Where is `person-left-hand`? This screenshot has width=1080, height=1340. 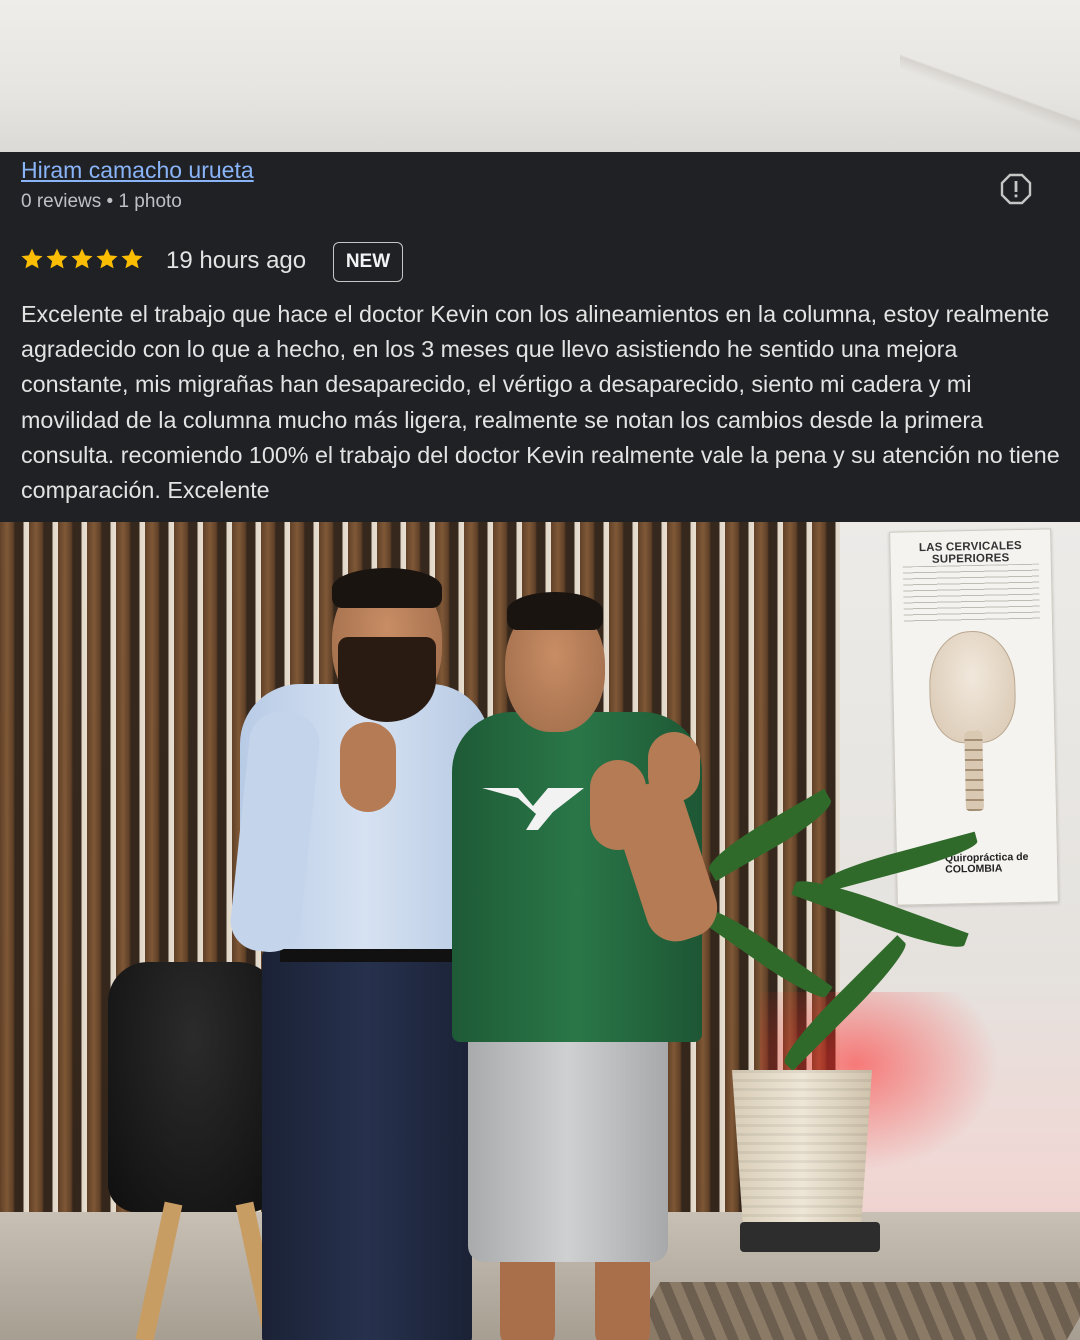 person-left-hand is located at coordinates (368, 767).